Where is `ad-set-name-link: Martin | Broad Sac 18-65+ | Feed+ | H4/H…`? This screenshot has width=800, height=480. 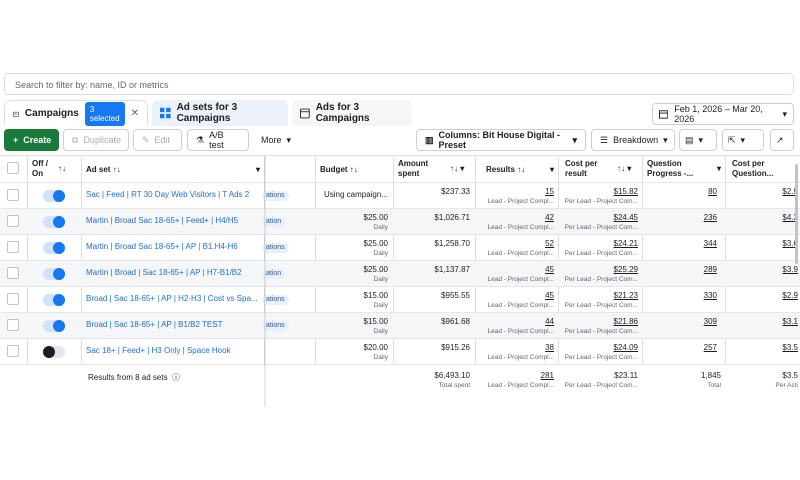 ad-set-name-link: Martin | Broad Sac 18-65+ | Feed+ | H4/H… is located at coordinates (174, 220).